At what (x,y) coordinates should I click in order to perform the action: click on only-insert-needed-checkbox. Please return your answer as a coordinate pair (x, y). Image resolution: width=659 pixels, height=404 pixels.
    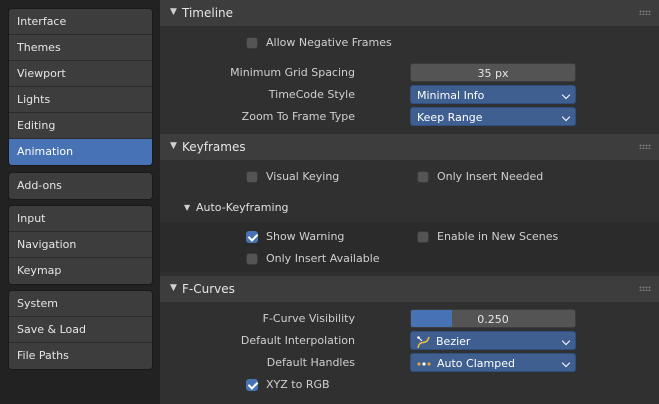
    Looking at the image, I should click on (423, 177).